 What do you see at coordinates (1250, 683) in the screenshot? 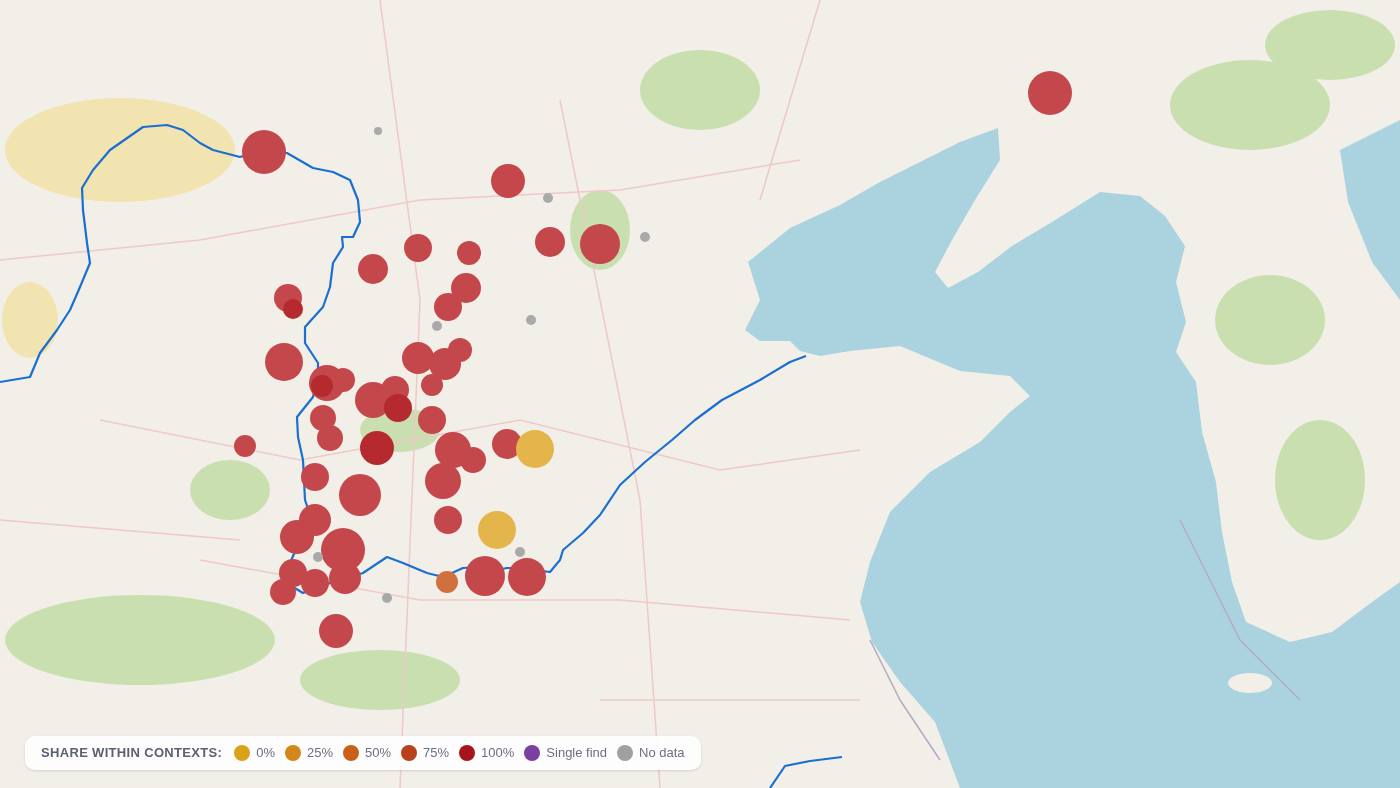
I see `island-shape` at bounding box center [1250, 683].